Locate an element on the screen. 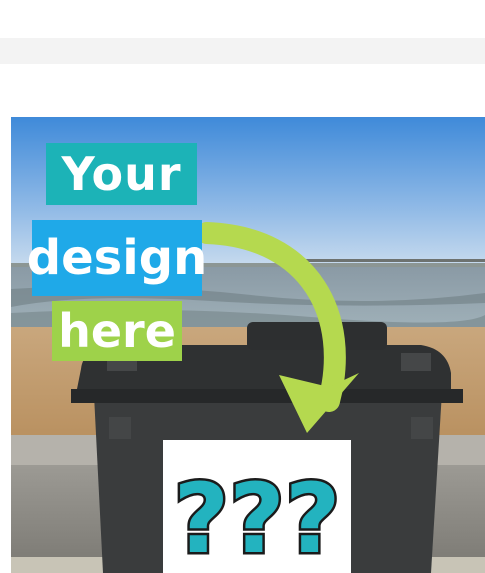  question-marks-graphic: ??? is located at coordinates (257, 517).